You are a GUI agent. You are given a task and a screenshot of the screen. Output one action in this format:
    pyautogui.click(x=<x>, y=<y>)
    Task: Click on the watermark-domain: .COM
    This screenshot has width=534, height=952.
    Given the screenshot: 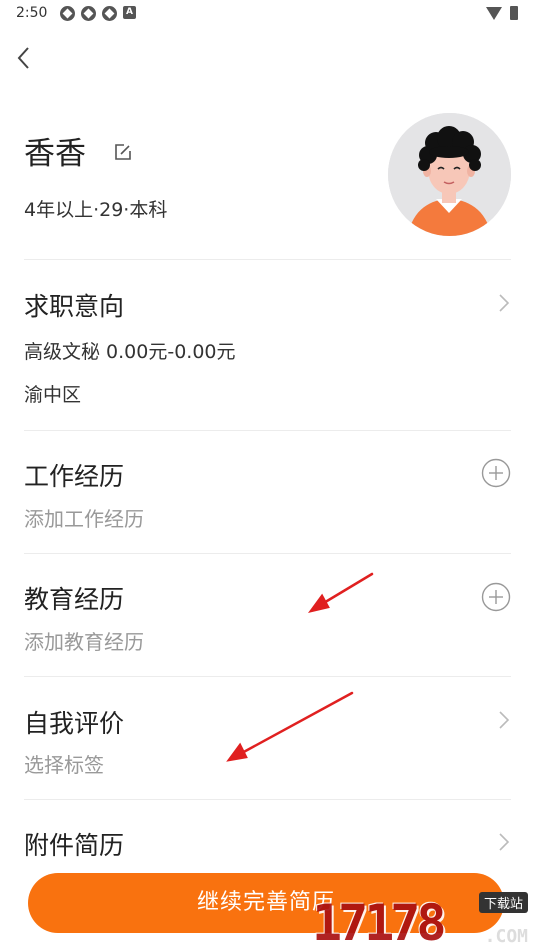 What is the action you would take?
    pyautogui.click(x=506, y=936)
    